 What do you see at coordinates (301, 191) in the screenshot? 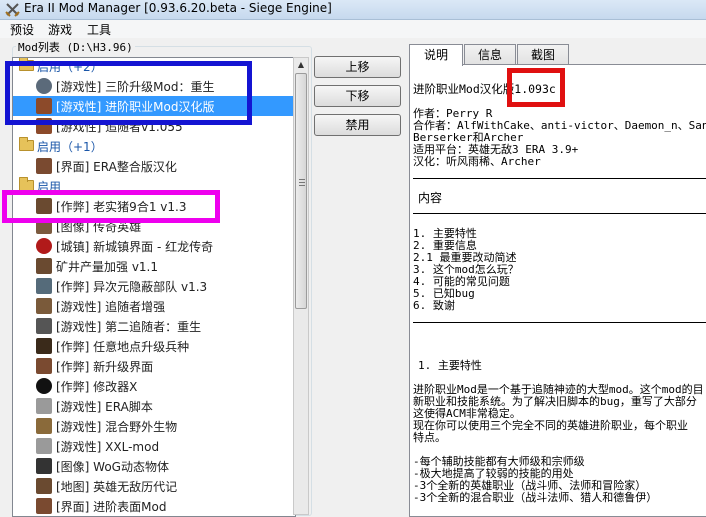
I see `scroll-thumb` at bounding box center [301, 191].